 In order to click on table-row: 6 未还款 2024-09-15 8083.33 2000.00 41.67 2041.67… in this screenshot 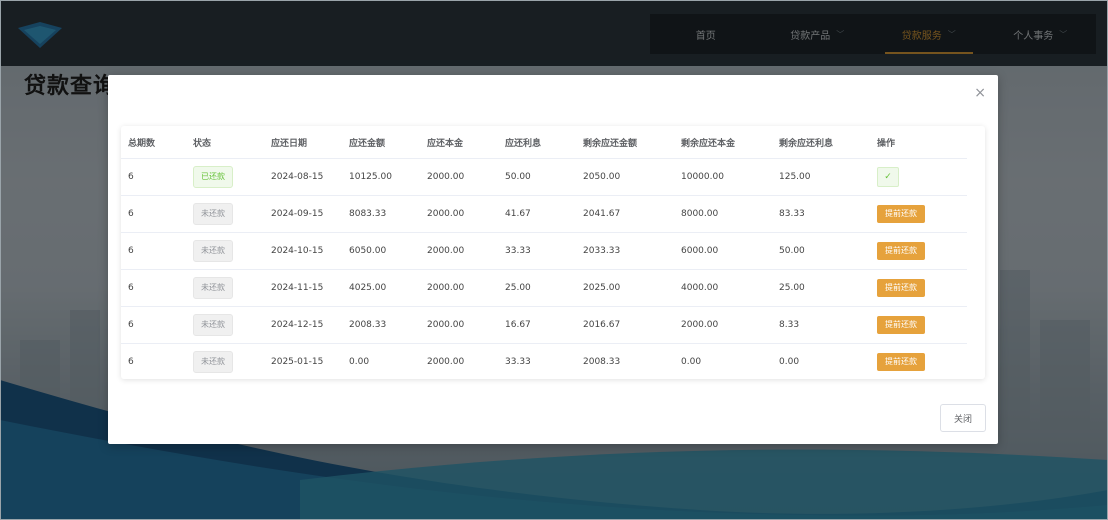, I will do `click(544, 214)`.